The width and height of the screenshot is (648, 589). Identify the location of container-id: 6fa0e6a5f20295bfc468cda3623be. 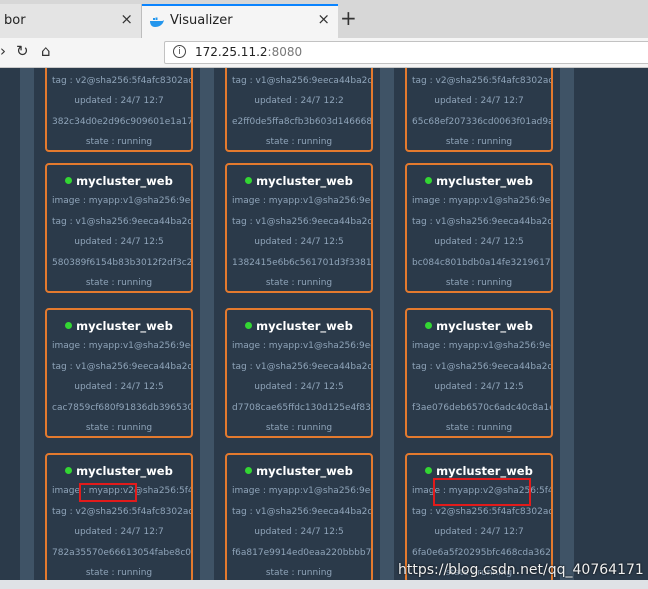
(482, 553).